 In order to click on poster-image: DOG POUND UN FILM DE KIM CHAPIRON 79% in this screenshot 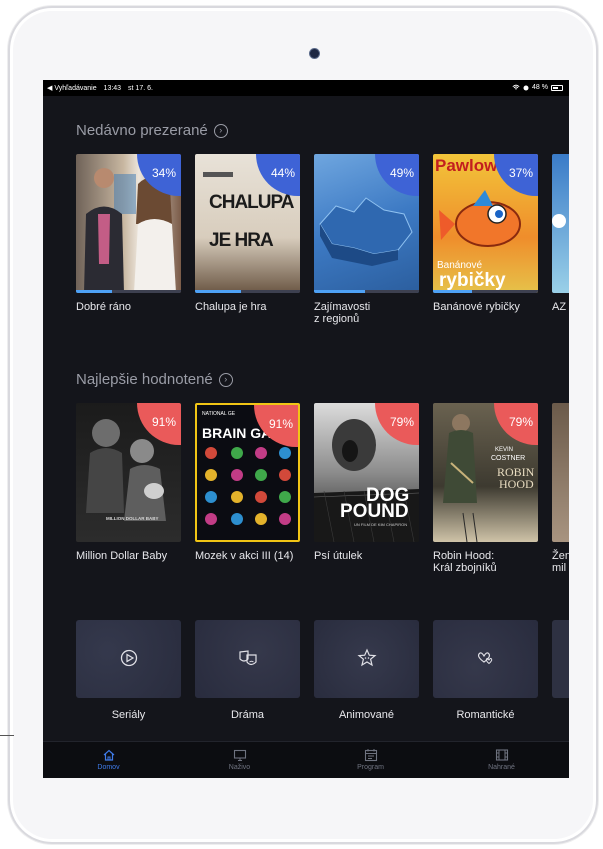, I will do `click(366, 472)`.